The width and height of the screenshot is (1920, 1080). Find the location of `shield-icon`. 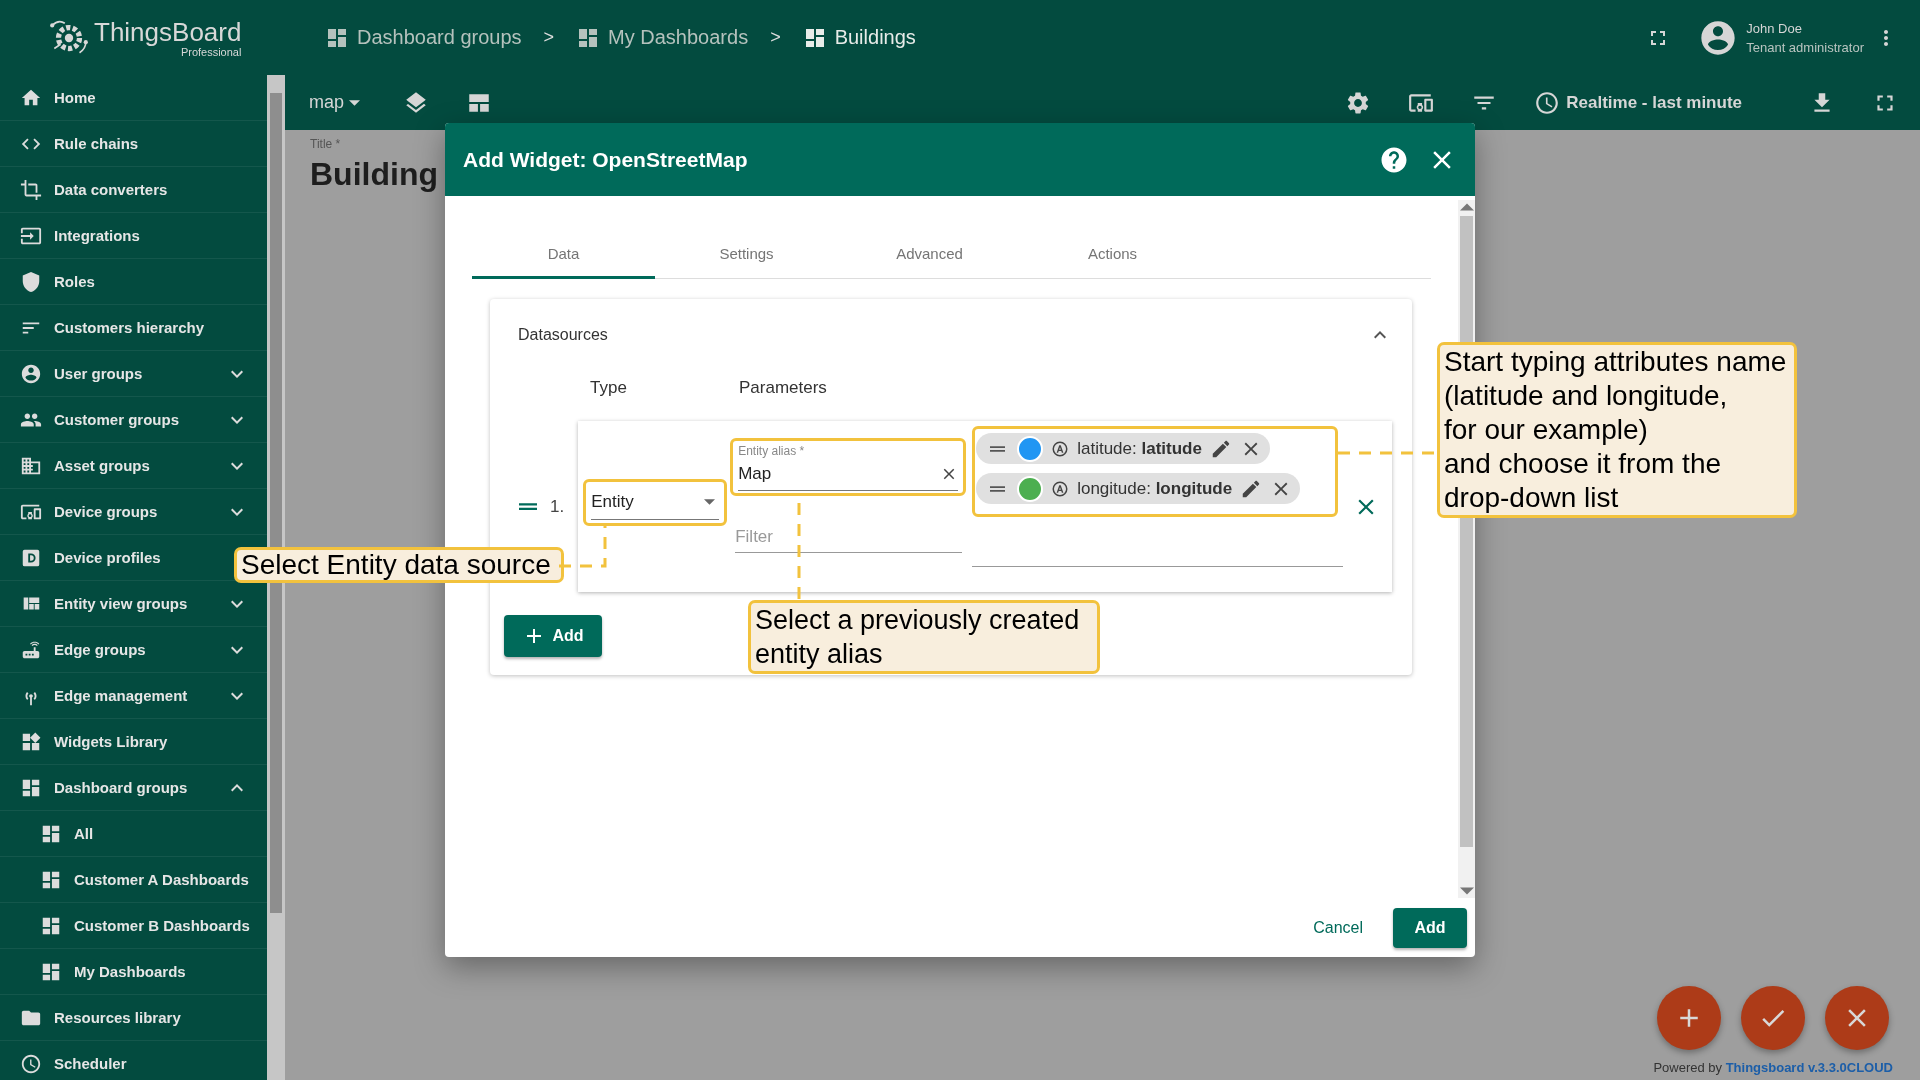

shield-icon is located at coordinates (31, 281).